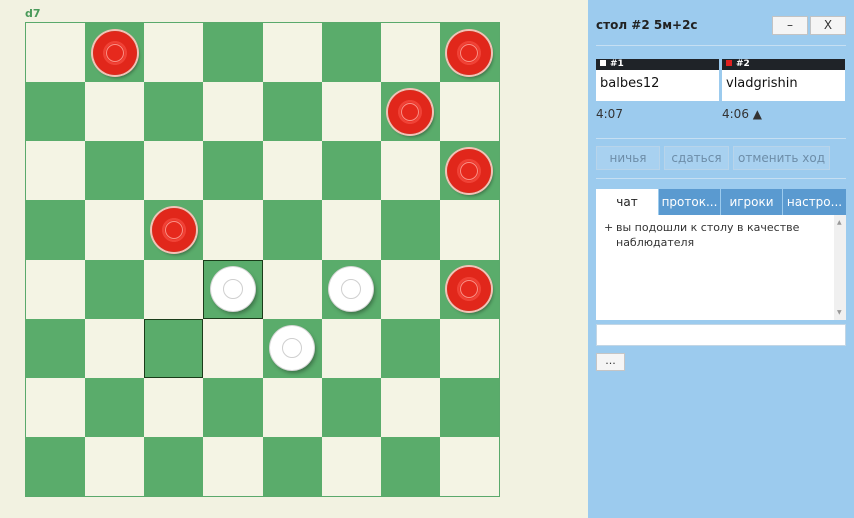 This screenshot has width=854, height=518. What do you see at coordinates (603, 63) in the screenshot?
I see `player-1-color-icon` at bounding box center [603, 63].